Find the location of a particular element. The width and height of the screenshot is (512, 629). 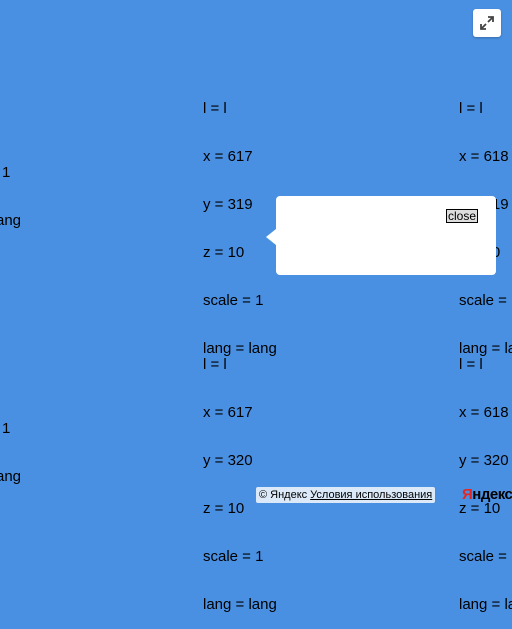

balloon-close-button: close is located at coordinates (462, 216).